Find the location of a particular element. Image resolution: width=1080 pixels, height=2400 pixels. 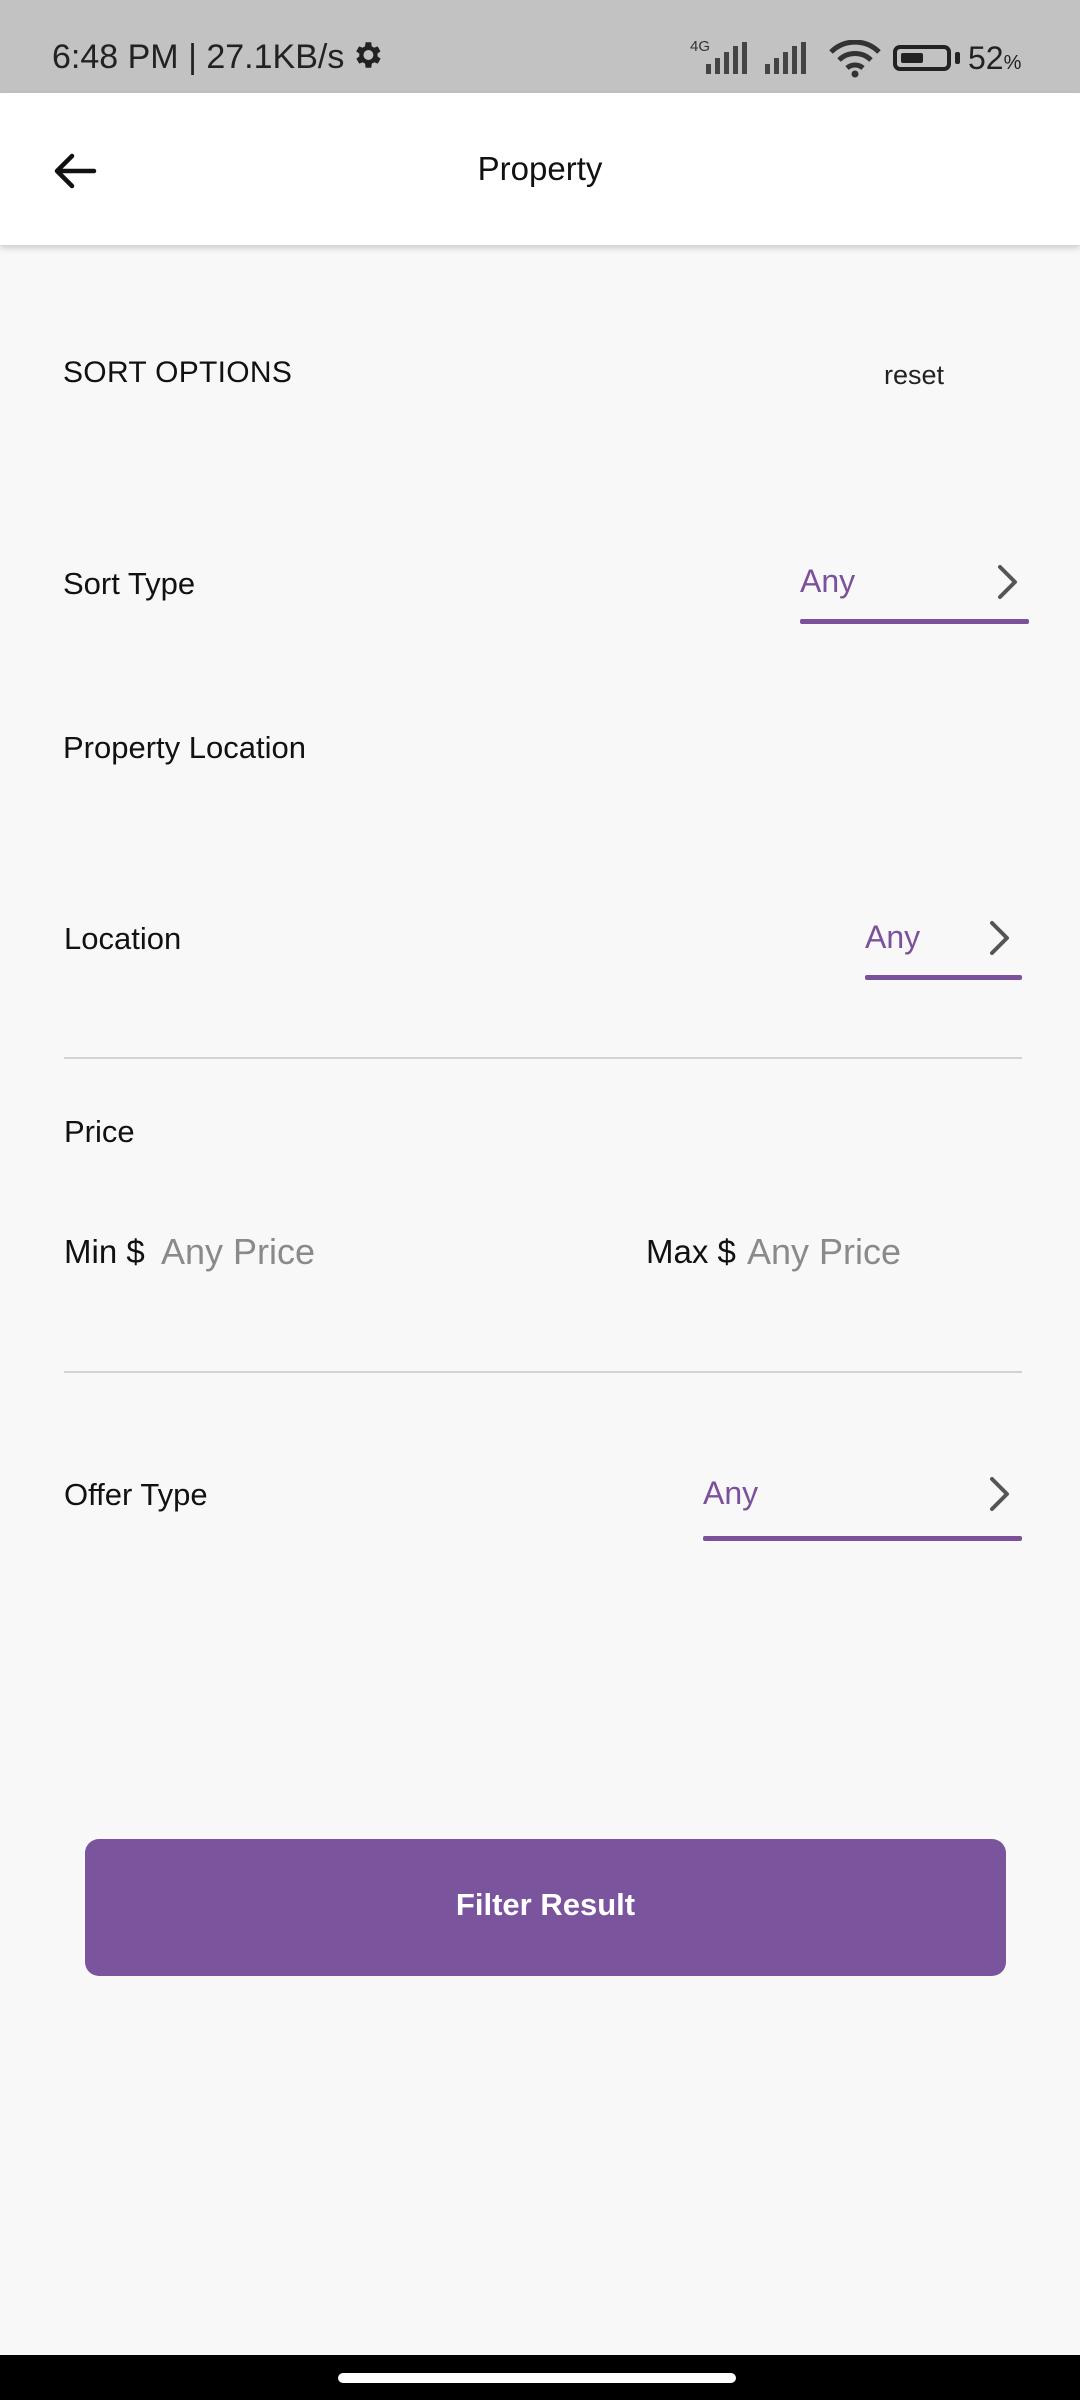

filter-result-button: Filter Result is located at coordinates (545, 1907).